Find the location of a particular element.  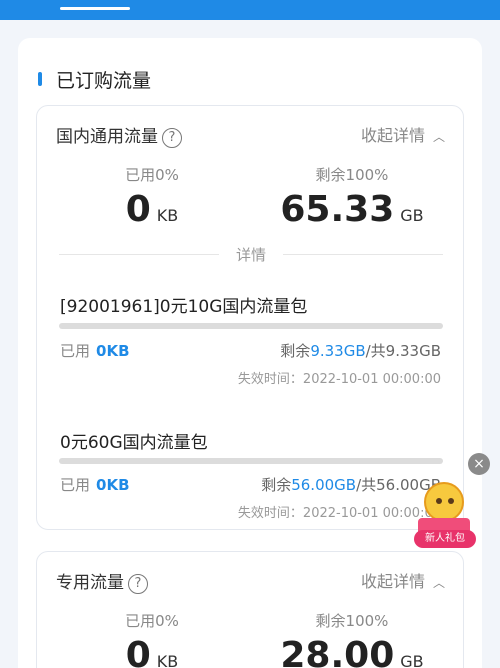

close-icon: × is located at coordinates (479, 464).